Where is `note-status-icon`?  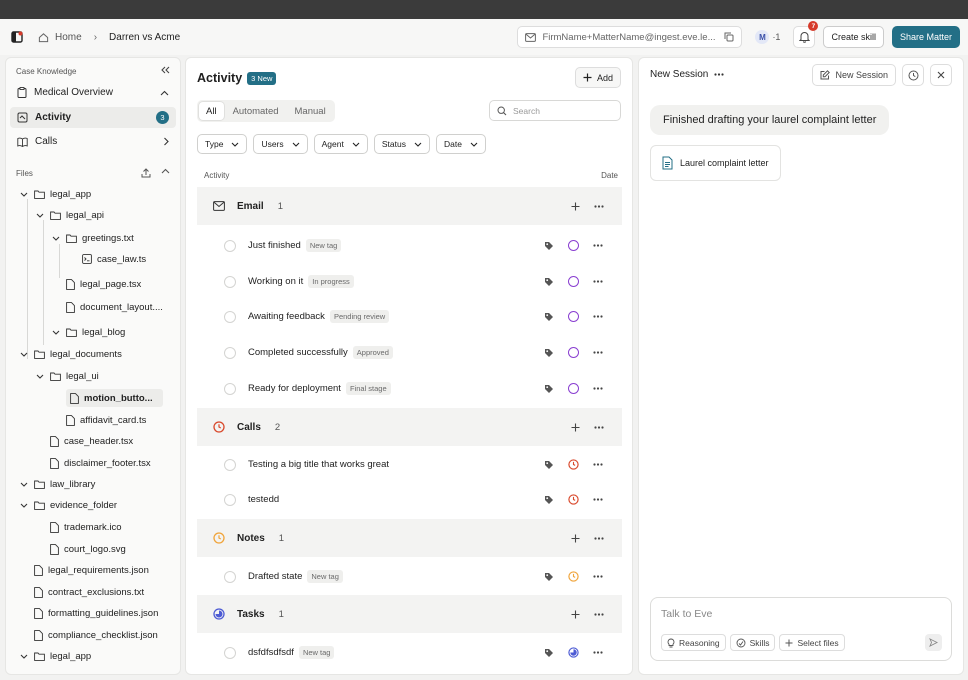 note-status-icon is located at coordinates (573, 576).